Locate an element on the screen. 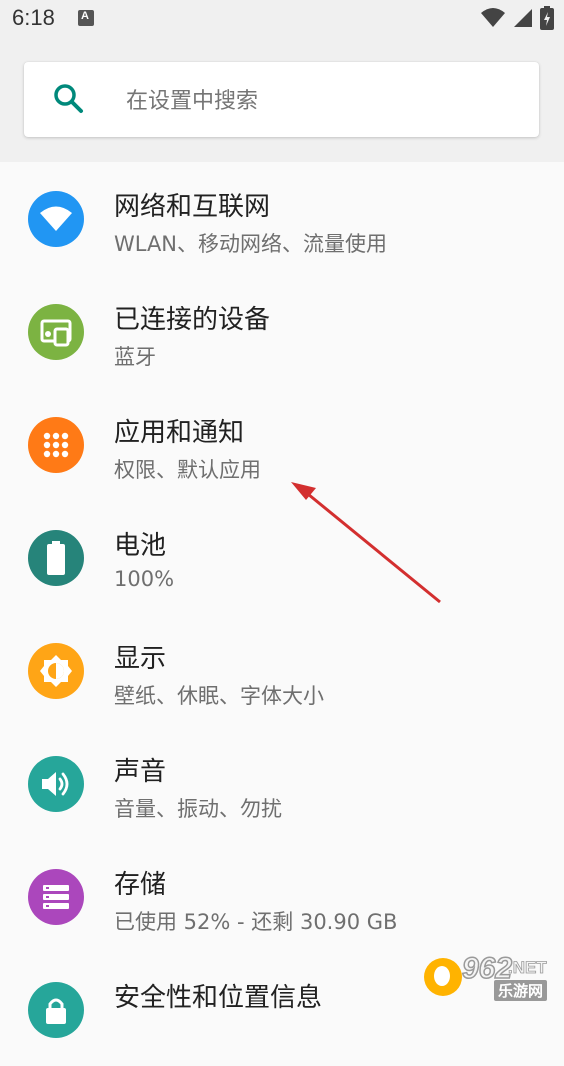 Image resolution: width=564 pixels, height=1066 pixels. settings-item-storage: 存储 已使用 52% - 还剩 30.90 GB is located at coordinates (282, 896).